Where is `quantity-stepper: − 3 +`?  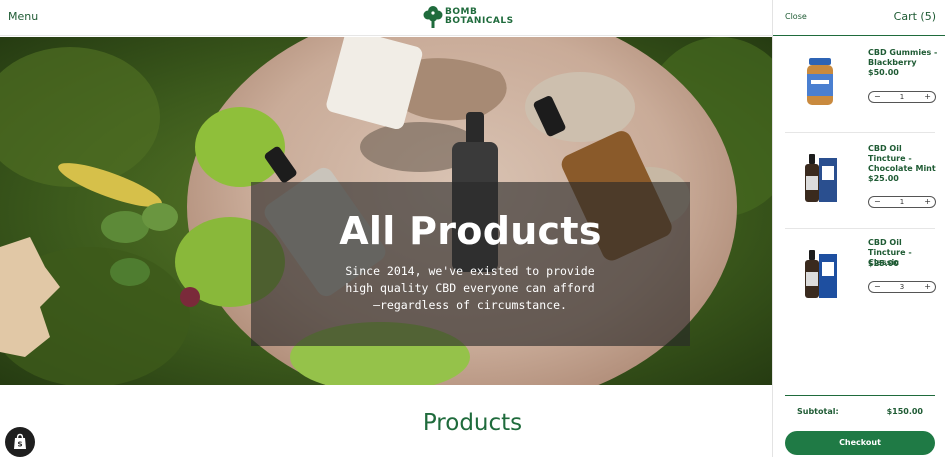 quantity-stepper: − 3 + is located at coordinates (902, 287).